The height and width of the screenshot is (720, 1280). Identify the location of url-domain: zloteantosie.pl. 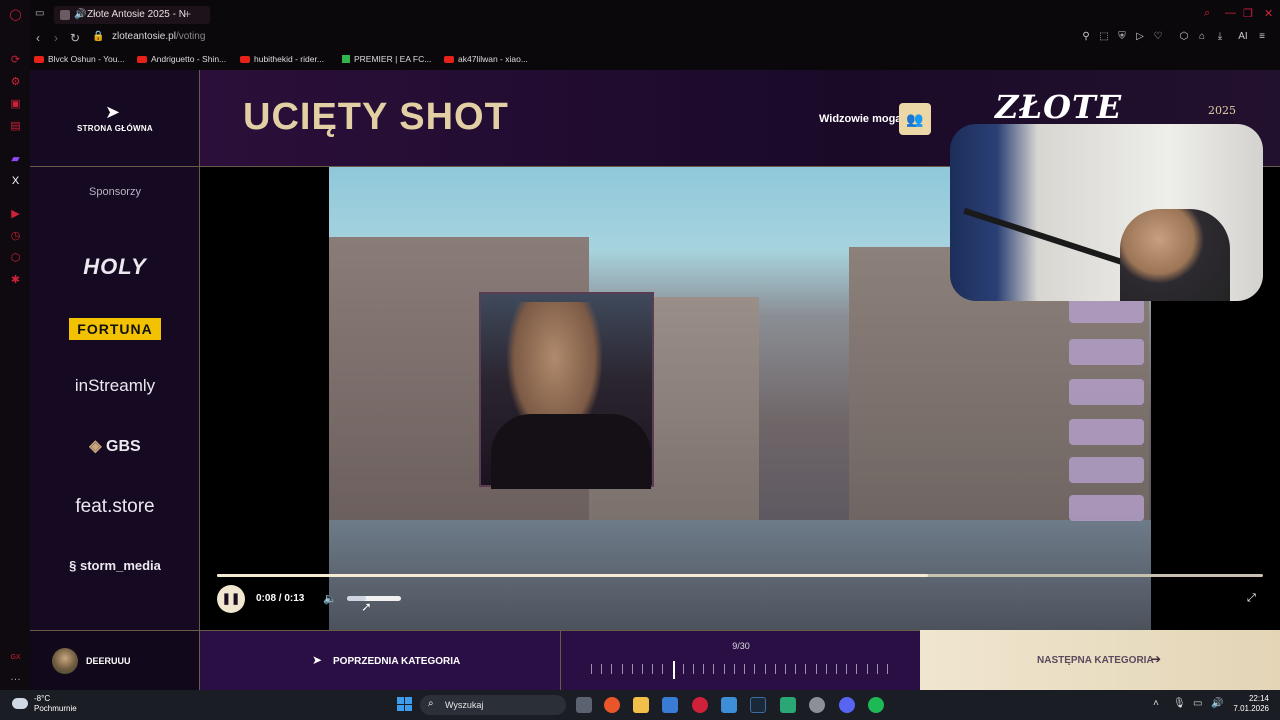
(144, 36).